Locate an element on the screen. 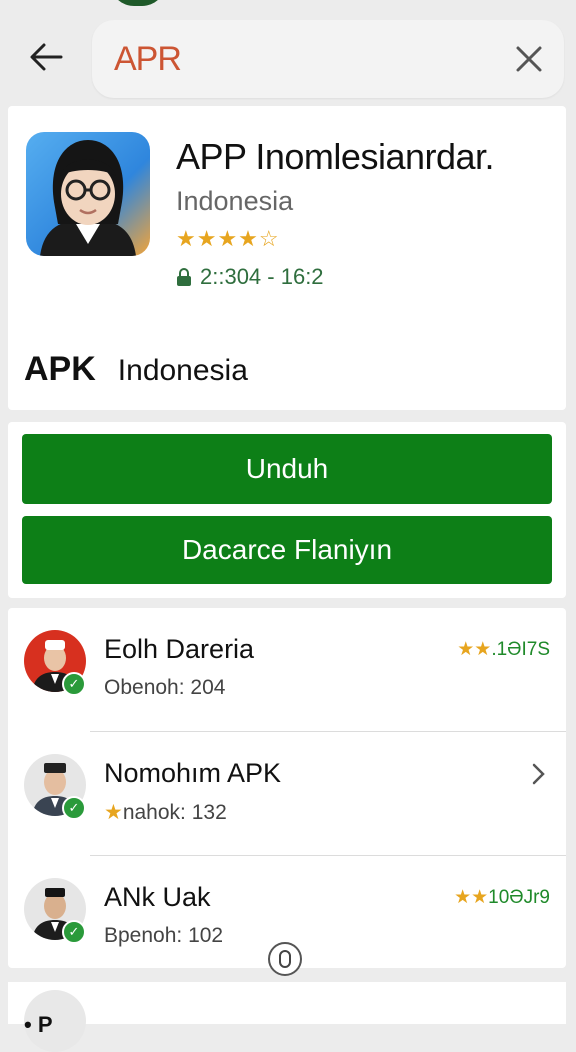  clear-search-button is located at coordinates (529, 59).